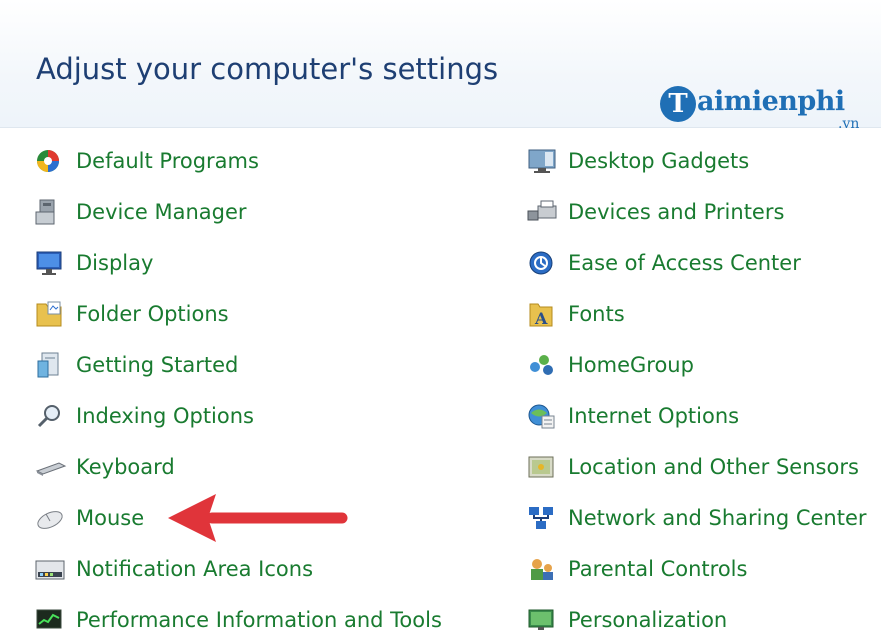 The width and height of the screenshot is (881, 633). What do you see at coordinates (48, 161) in the screenshot?
I see `default-programs-icon` at bounding box center [48, 161].